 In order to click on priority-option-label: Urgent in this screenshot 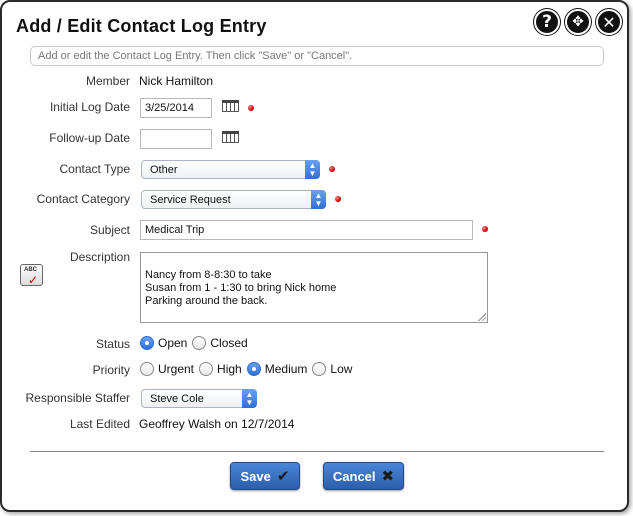, I will do `click(176, 369)`.